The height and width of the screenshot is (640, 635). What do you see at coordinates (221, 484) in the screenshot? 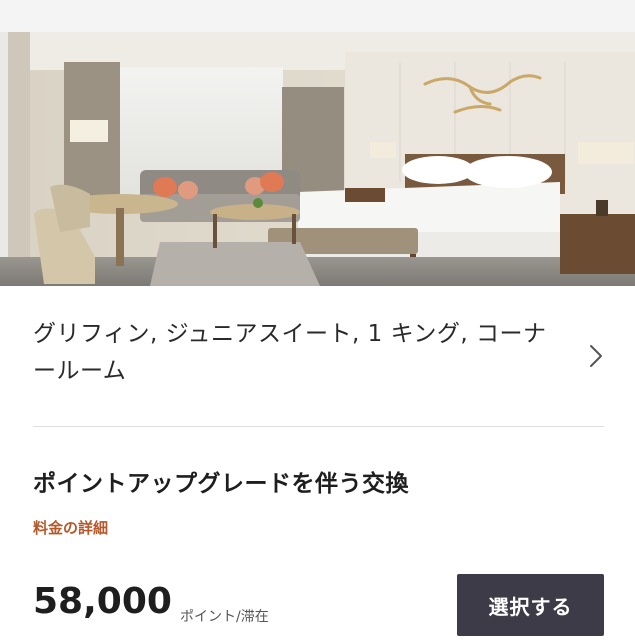
I see `upgrade-exchange-heading: ポイントアップグレードを伴う交換` at bounding box center [221, 484].